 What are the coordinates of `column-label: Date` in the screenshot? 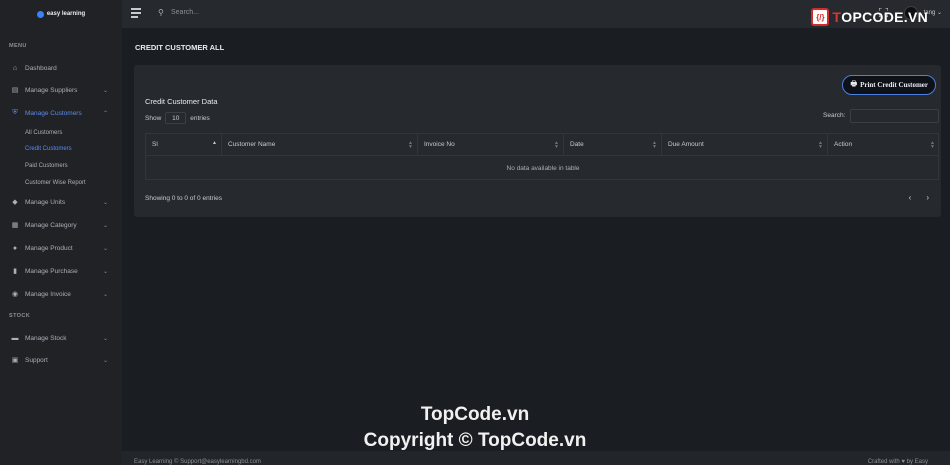 It's located at (577, 144).